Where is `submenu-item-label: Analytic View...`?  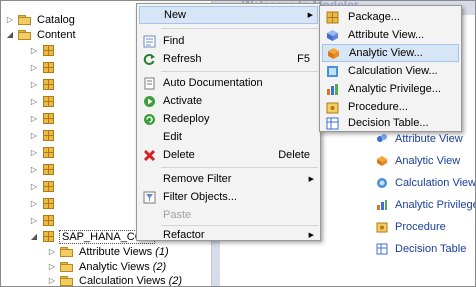 submenu-item-label: Analytic View... is located at coordinates (386, 53).